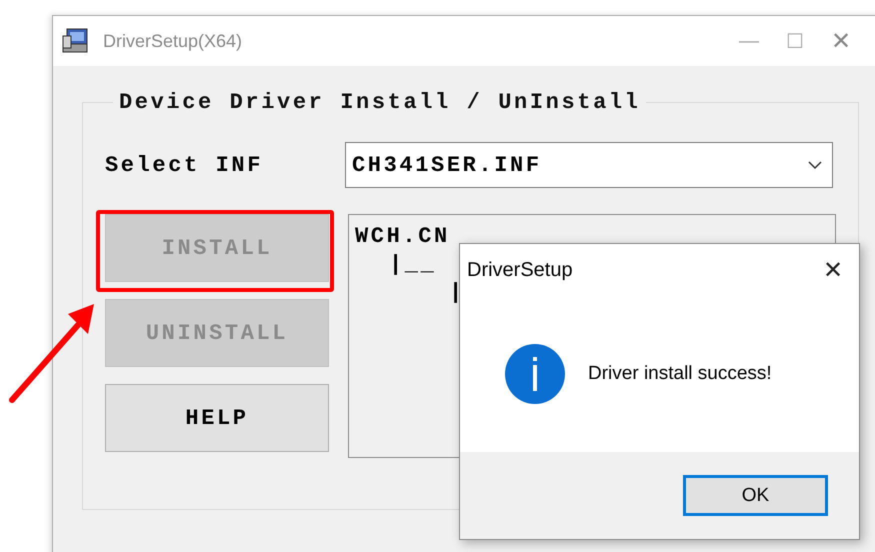  Describe the element at coordinates (184, 165) in the screenshot. I see `select-label: Select INF` at that location.